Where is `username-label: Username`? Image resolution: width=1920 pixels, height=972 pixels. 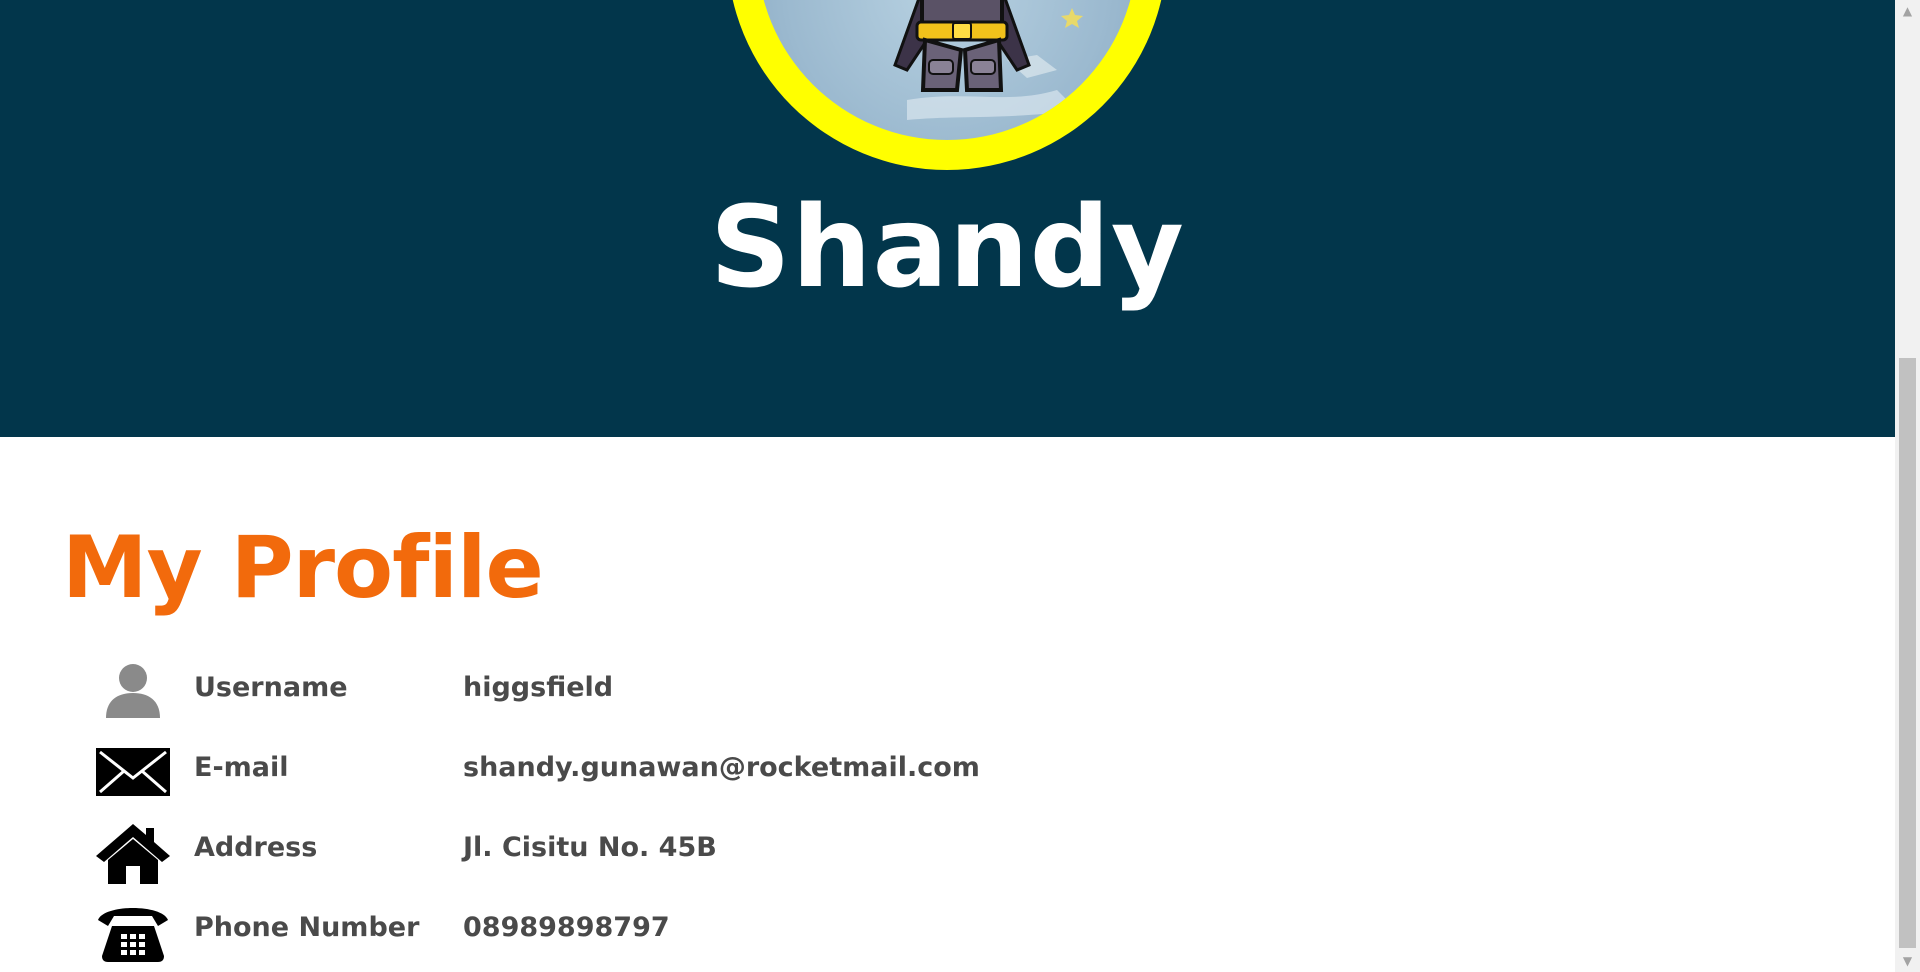 username-label: Username is located at coordinates (271, 687).